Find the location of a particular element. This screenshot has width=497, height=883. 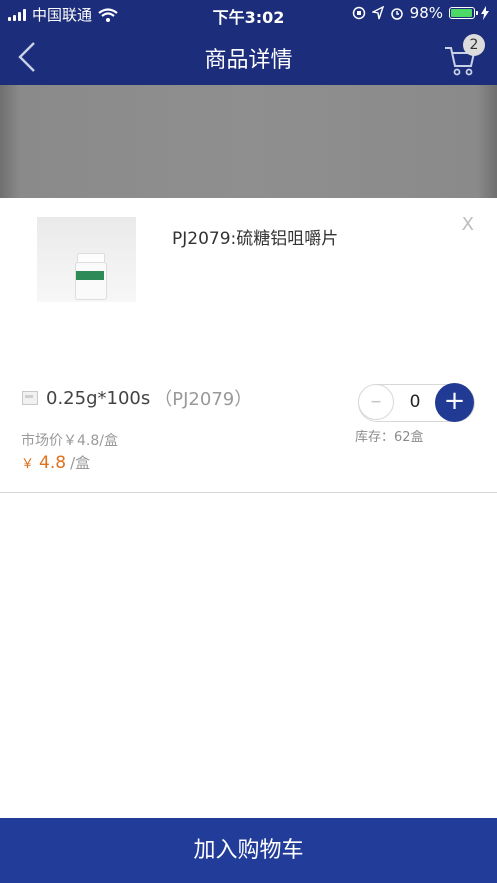

quantity-stepper: – 0 + is located at coordinates (416, 402).